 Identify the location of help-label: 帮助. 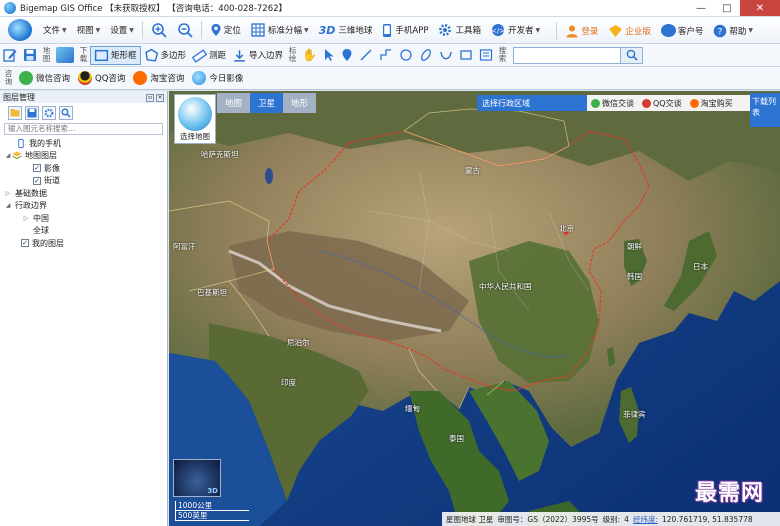
(738, 31).